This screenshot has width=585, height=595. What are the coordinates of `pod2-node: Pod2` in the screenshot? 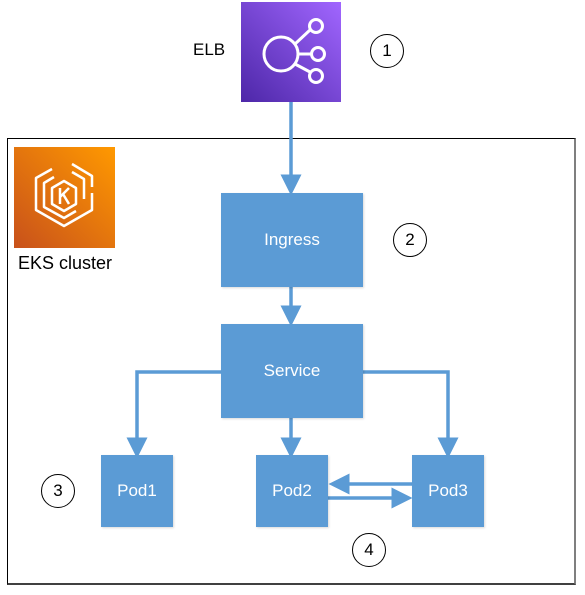 It's located at (292, 491).